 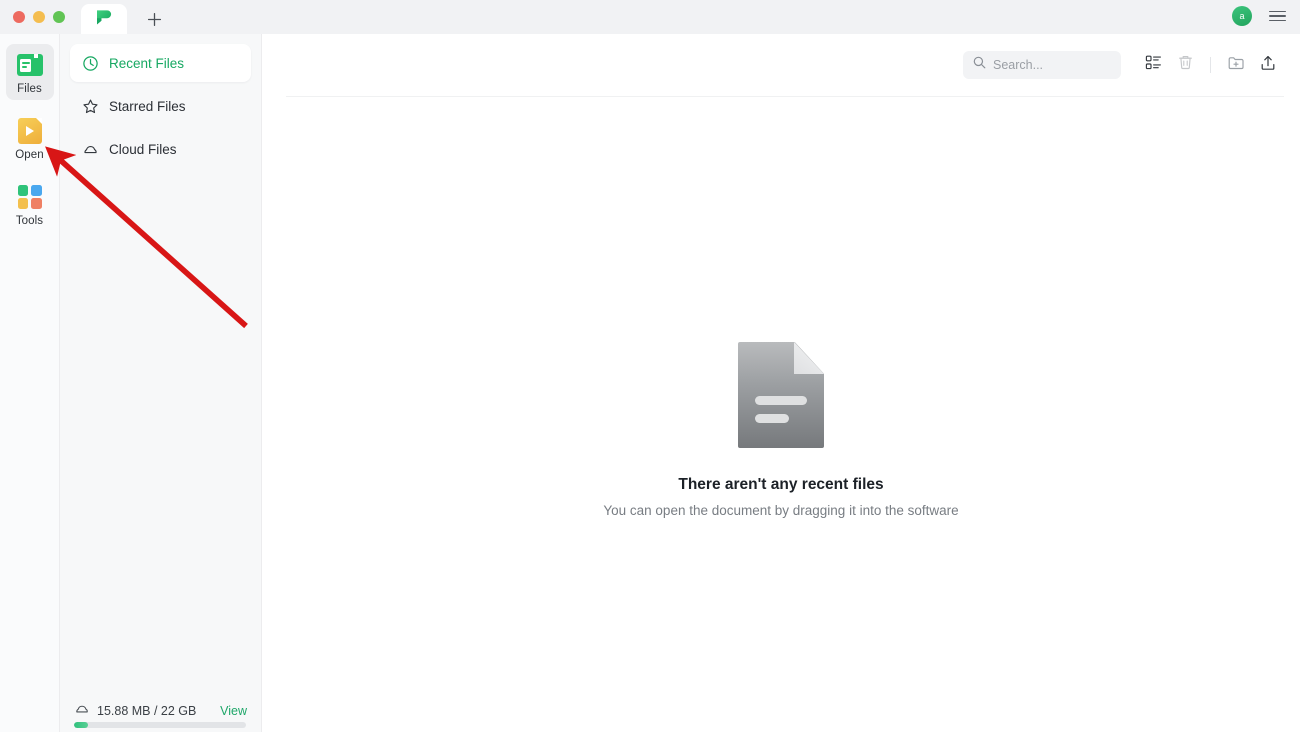 I want to click on rail-item-open: Open, so click(x=30, y=138).